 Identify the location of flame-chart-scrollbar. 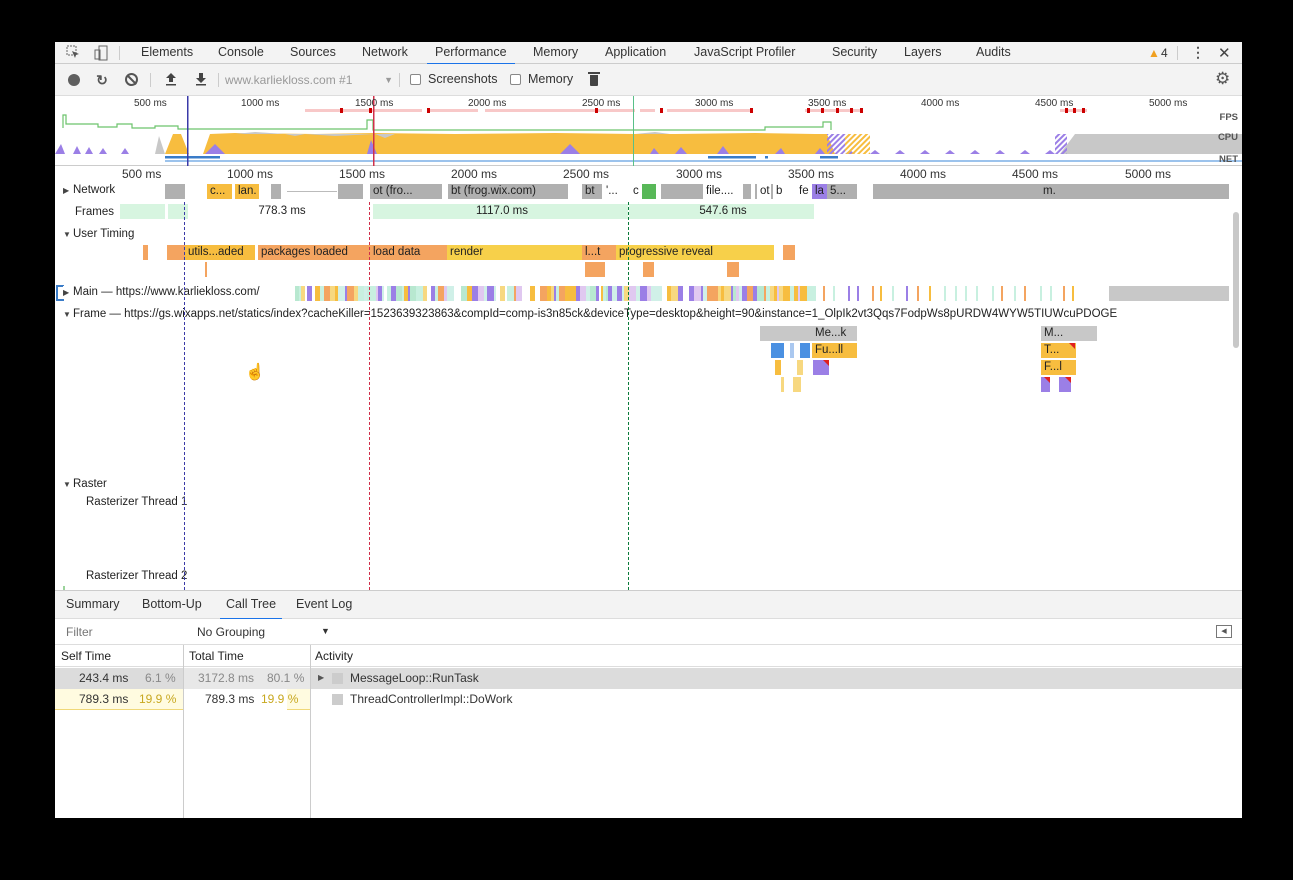
(1236, 280).